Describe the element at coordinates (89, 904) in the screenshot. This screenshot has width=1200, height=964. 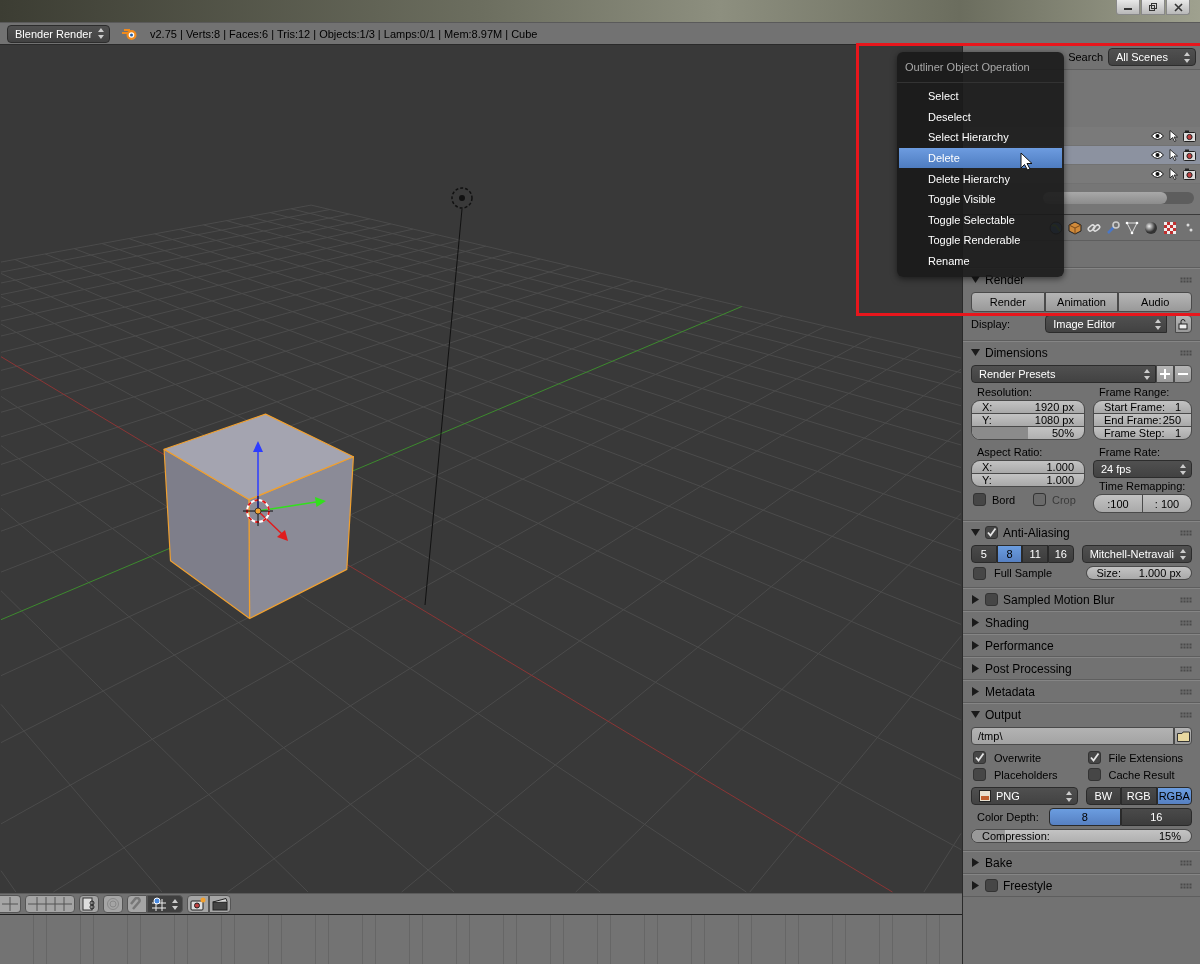
I see `local-layer-lock-icon` at that location.